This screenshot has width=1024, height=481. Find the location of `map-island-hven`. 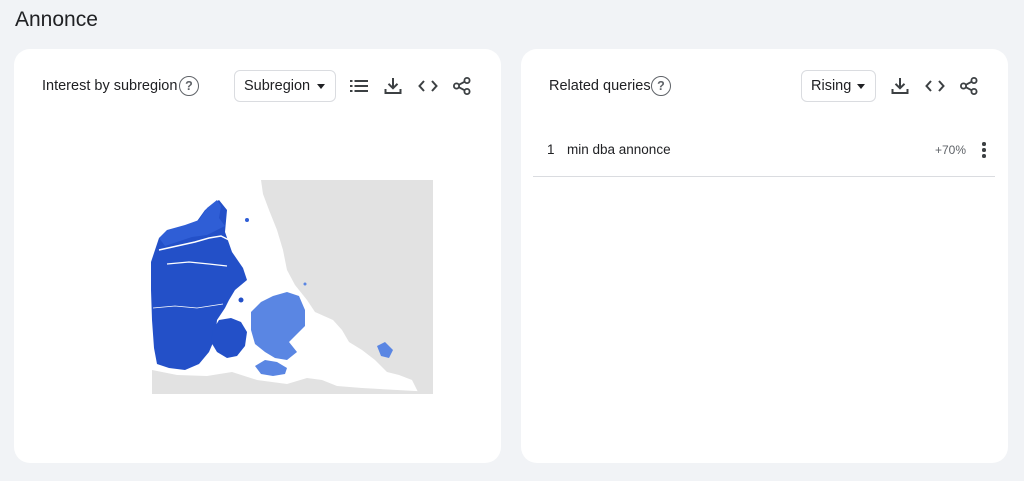

map-island-hven is located at coordinates (305, 284).